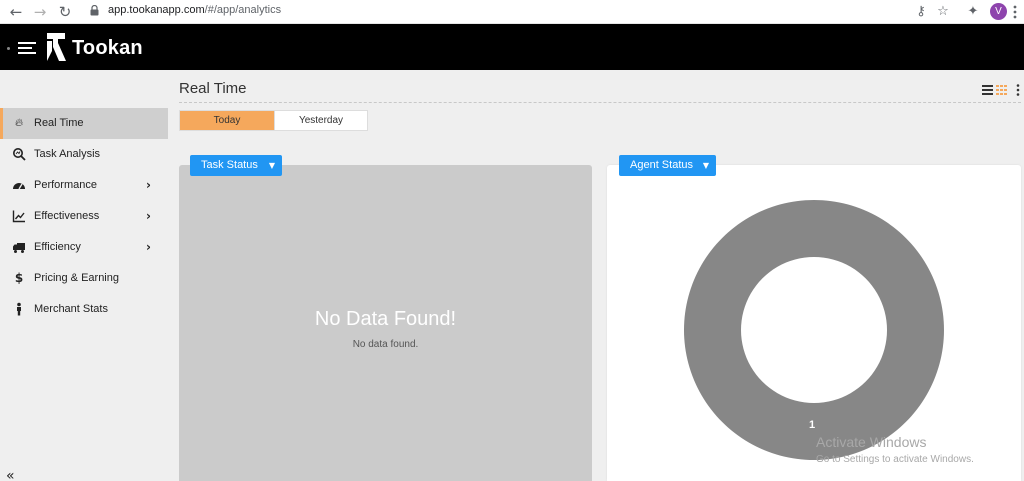 This screenshot has width=1024, height=481. I want to click on empty-state-title: No Data Found!, so click(385, 319).